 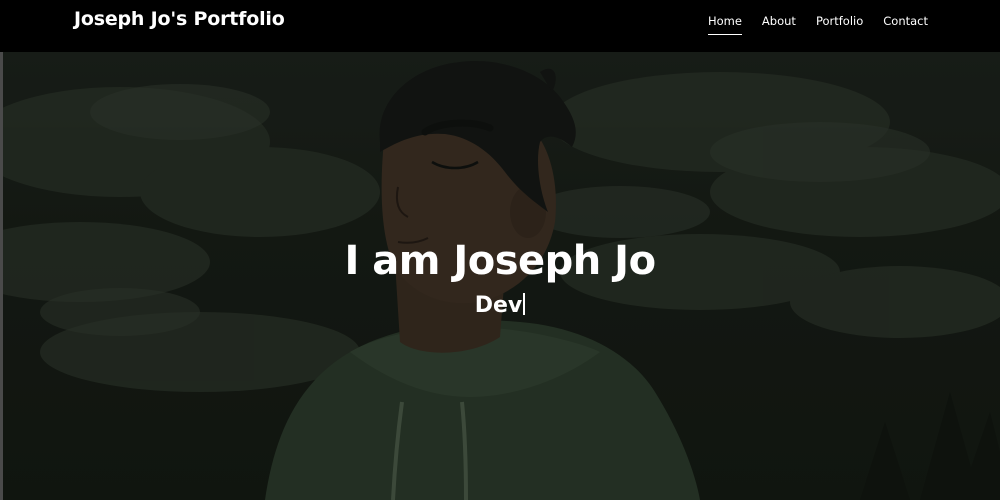 What do you see at coordinates (500, 261) in the screenshot?
I see `hero-title: I am Joseph Jo` at bounding box center [500, 261].